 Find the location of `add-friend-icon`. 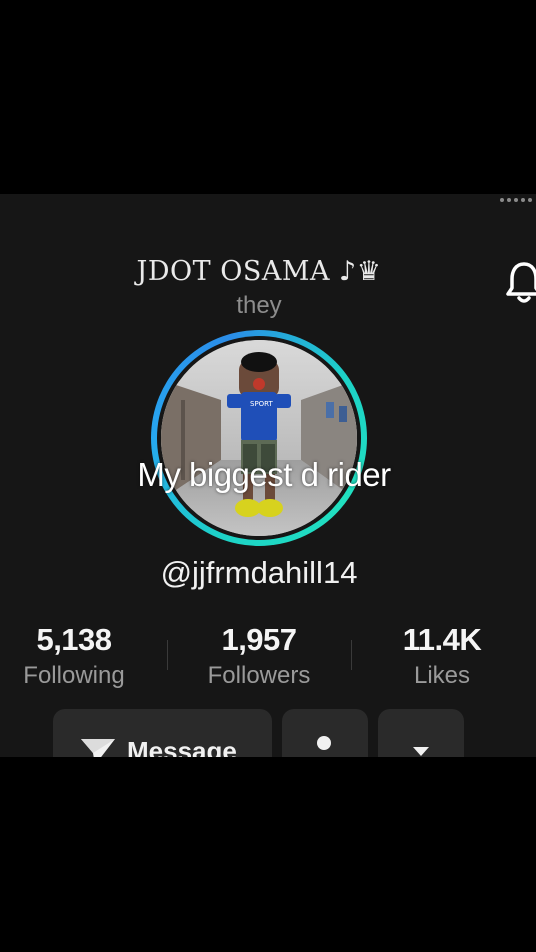

add-friend-icon is located at coordinates (324, 743).